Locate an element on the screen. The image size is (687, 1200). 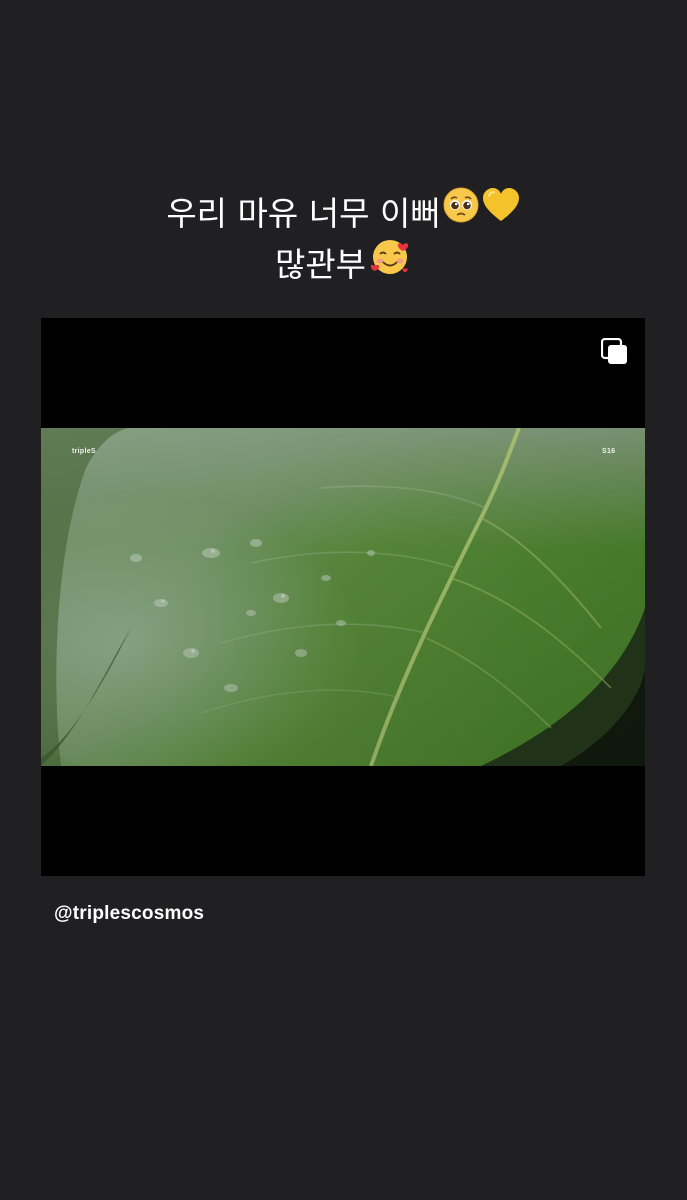
carousel-copy-icon is located at coordinates (614, 351).